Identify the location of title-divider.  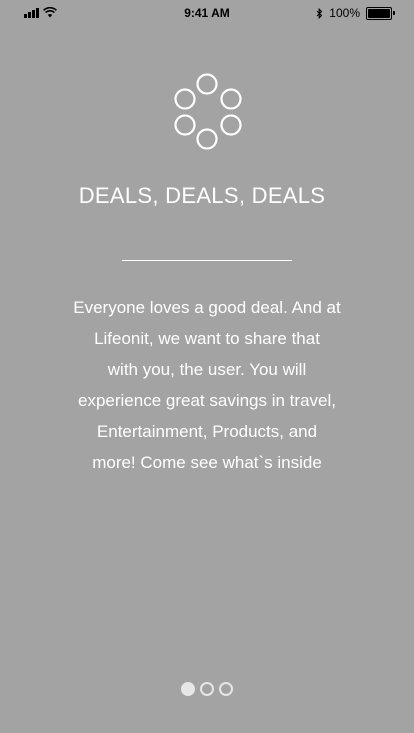
(207, 260).